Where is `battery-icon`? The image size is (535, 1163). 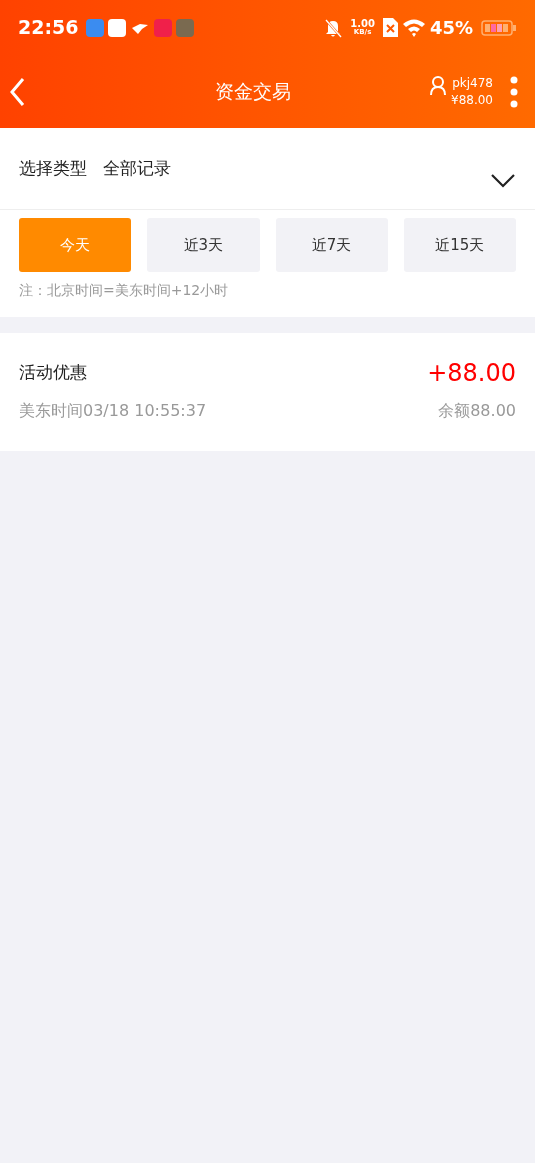 battery-icon is located at coordinates (499, 27).